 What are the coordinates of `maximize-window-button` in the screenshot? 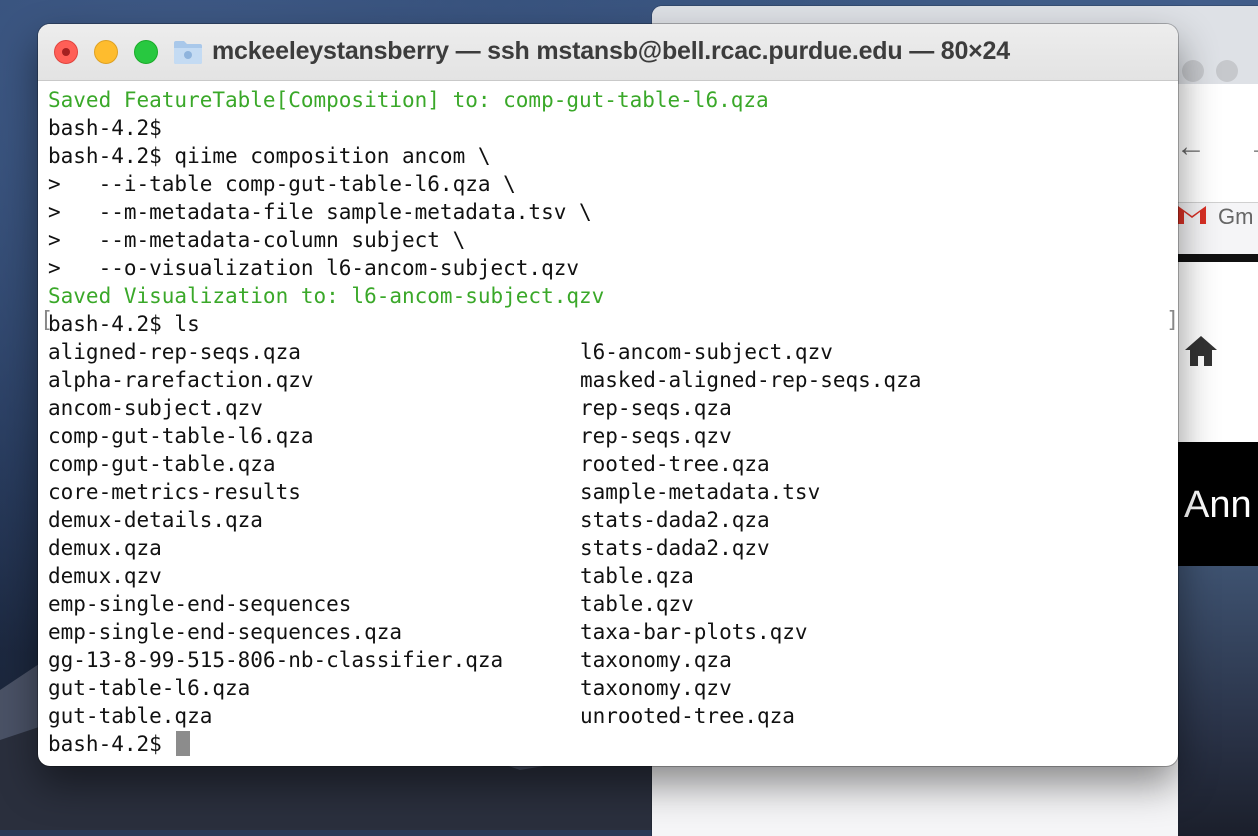 It's located at (146, 52).